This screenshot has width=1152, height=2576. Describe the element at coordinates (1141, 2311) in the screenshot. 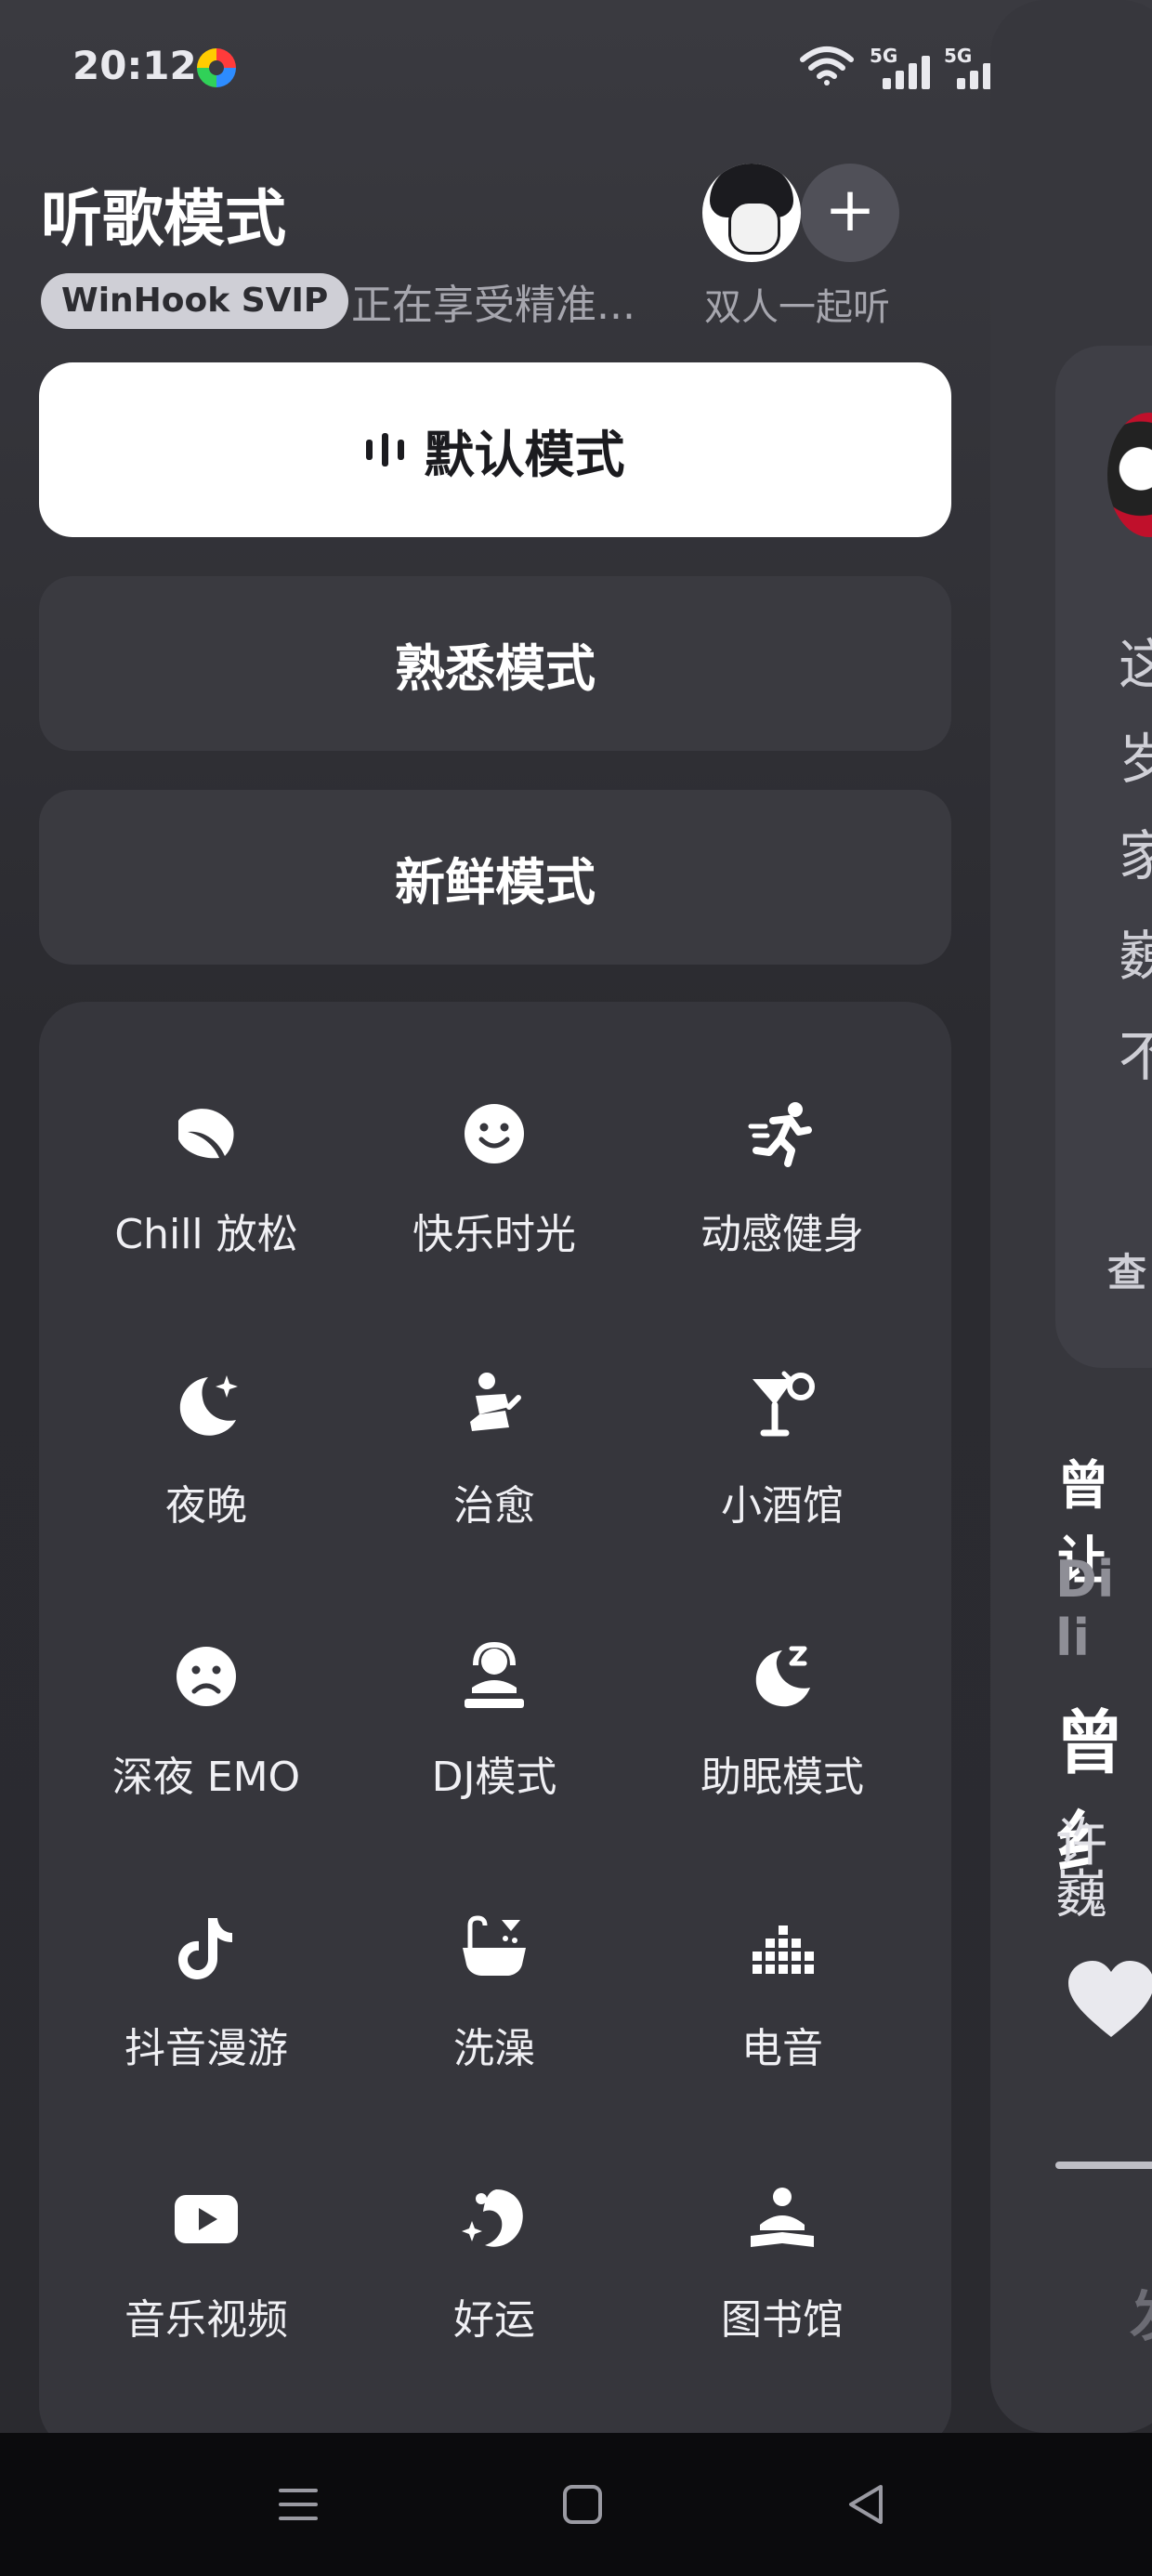

I see `peek-footer: 发` at that location.